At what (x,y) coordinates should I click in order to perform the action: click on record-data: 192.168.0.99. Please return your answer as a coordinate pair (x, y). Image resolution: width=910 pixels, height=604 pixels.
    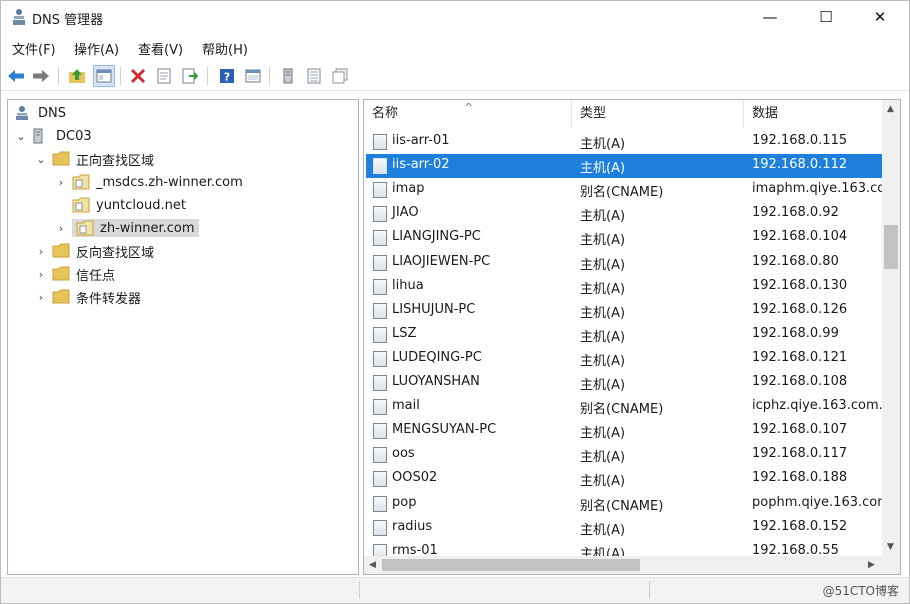
    Looking at the image, I should click on (795, 333).